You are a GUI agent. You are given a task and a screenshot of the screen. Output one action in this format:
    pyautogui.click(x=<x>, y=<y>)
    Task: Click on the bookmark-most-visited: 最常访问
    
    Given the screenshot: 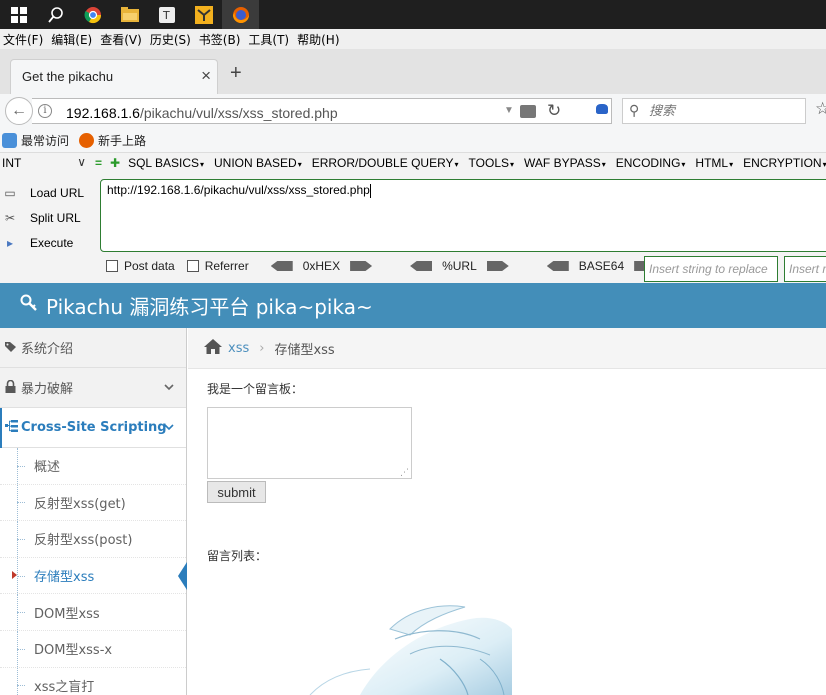 What is the action you would take?
    pyautogui.click(x=35, y=140)
    